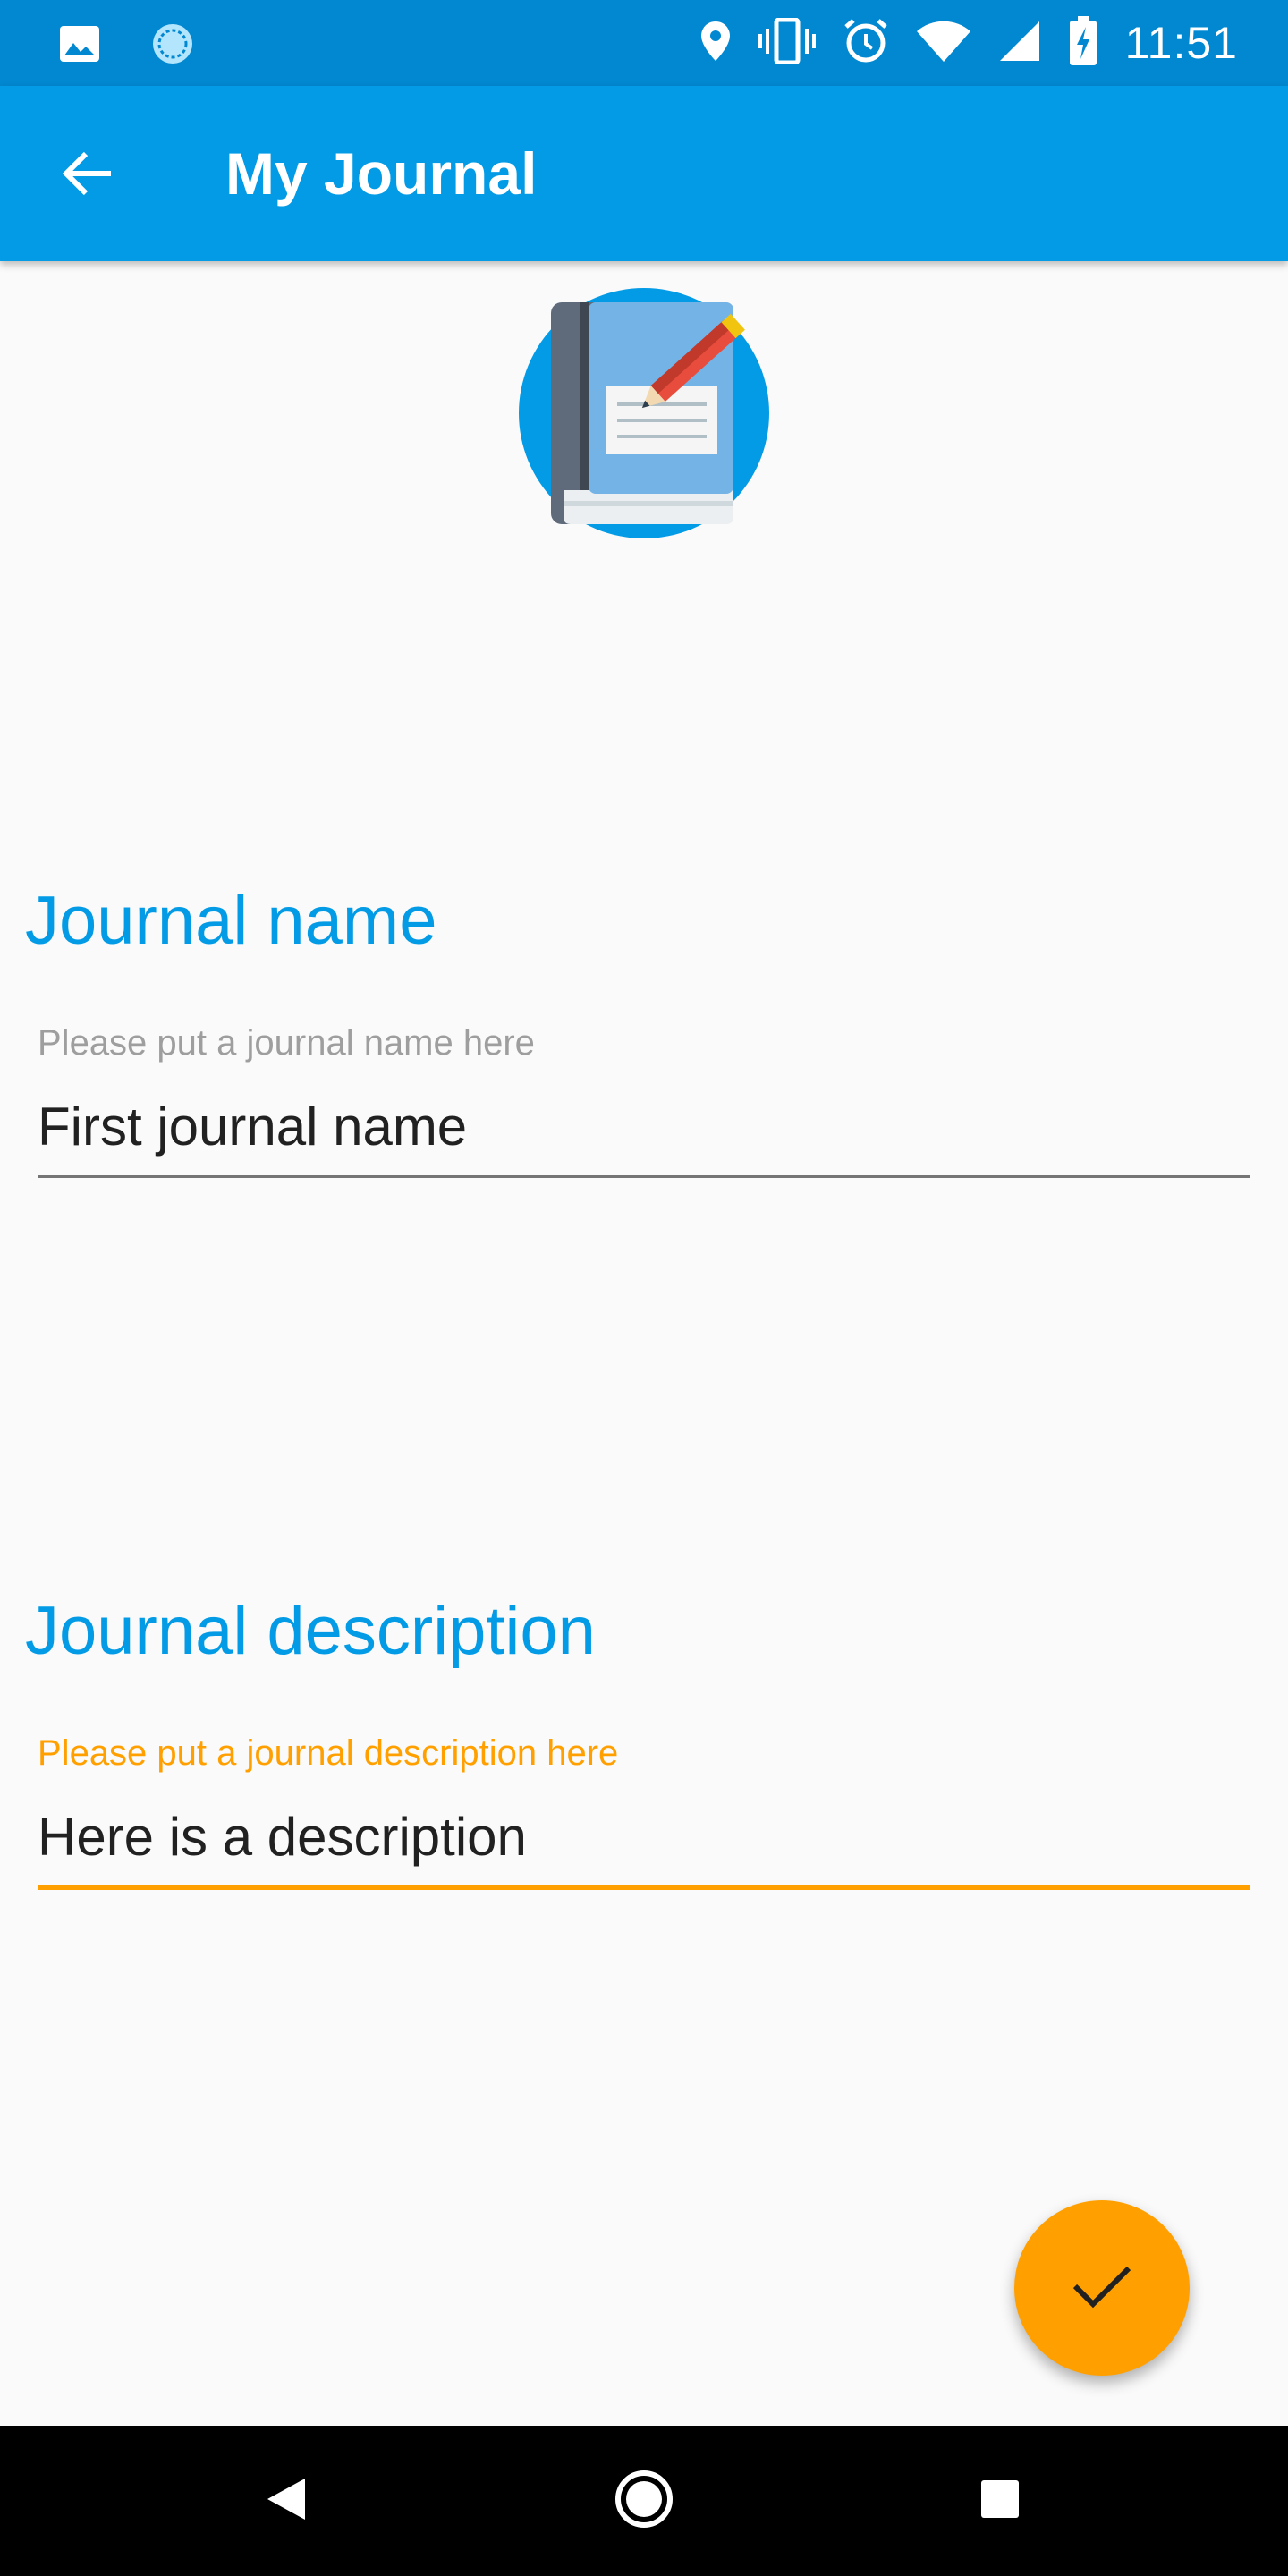 The height and width of the screenshot is (2576, 1288). I want to click on nav-recents-button, so click(1000, 2501).